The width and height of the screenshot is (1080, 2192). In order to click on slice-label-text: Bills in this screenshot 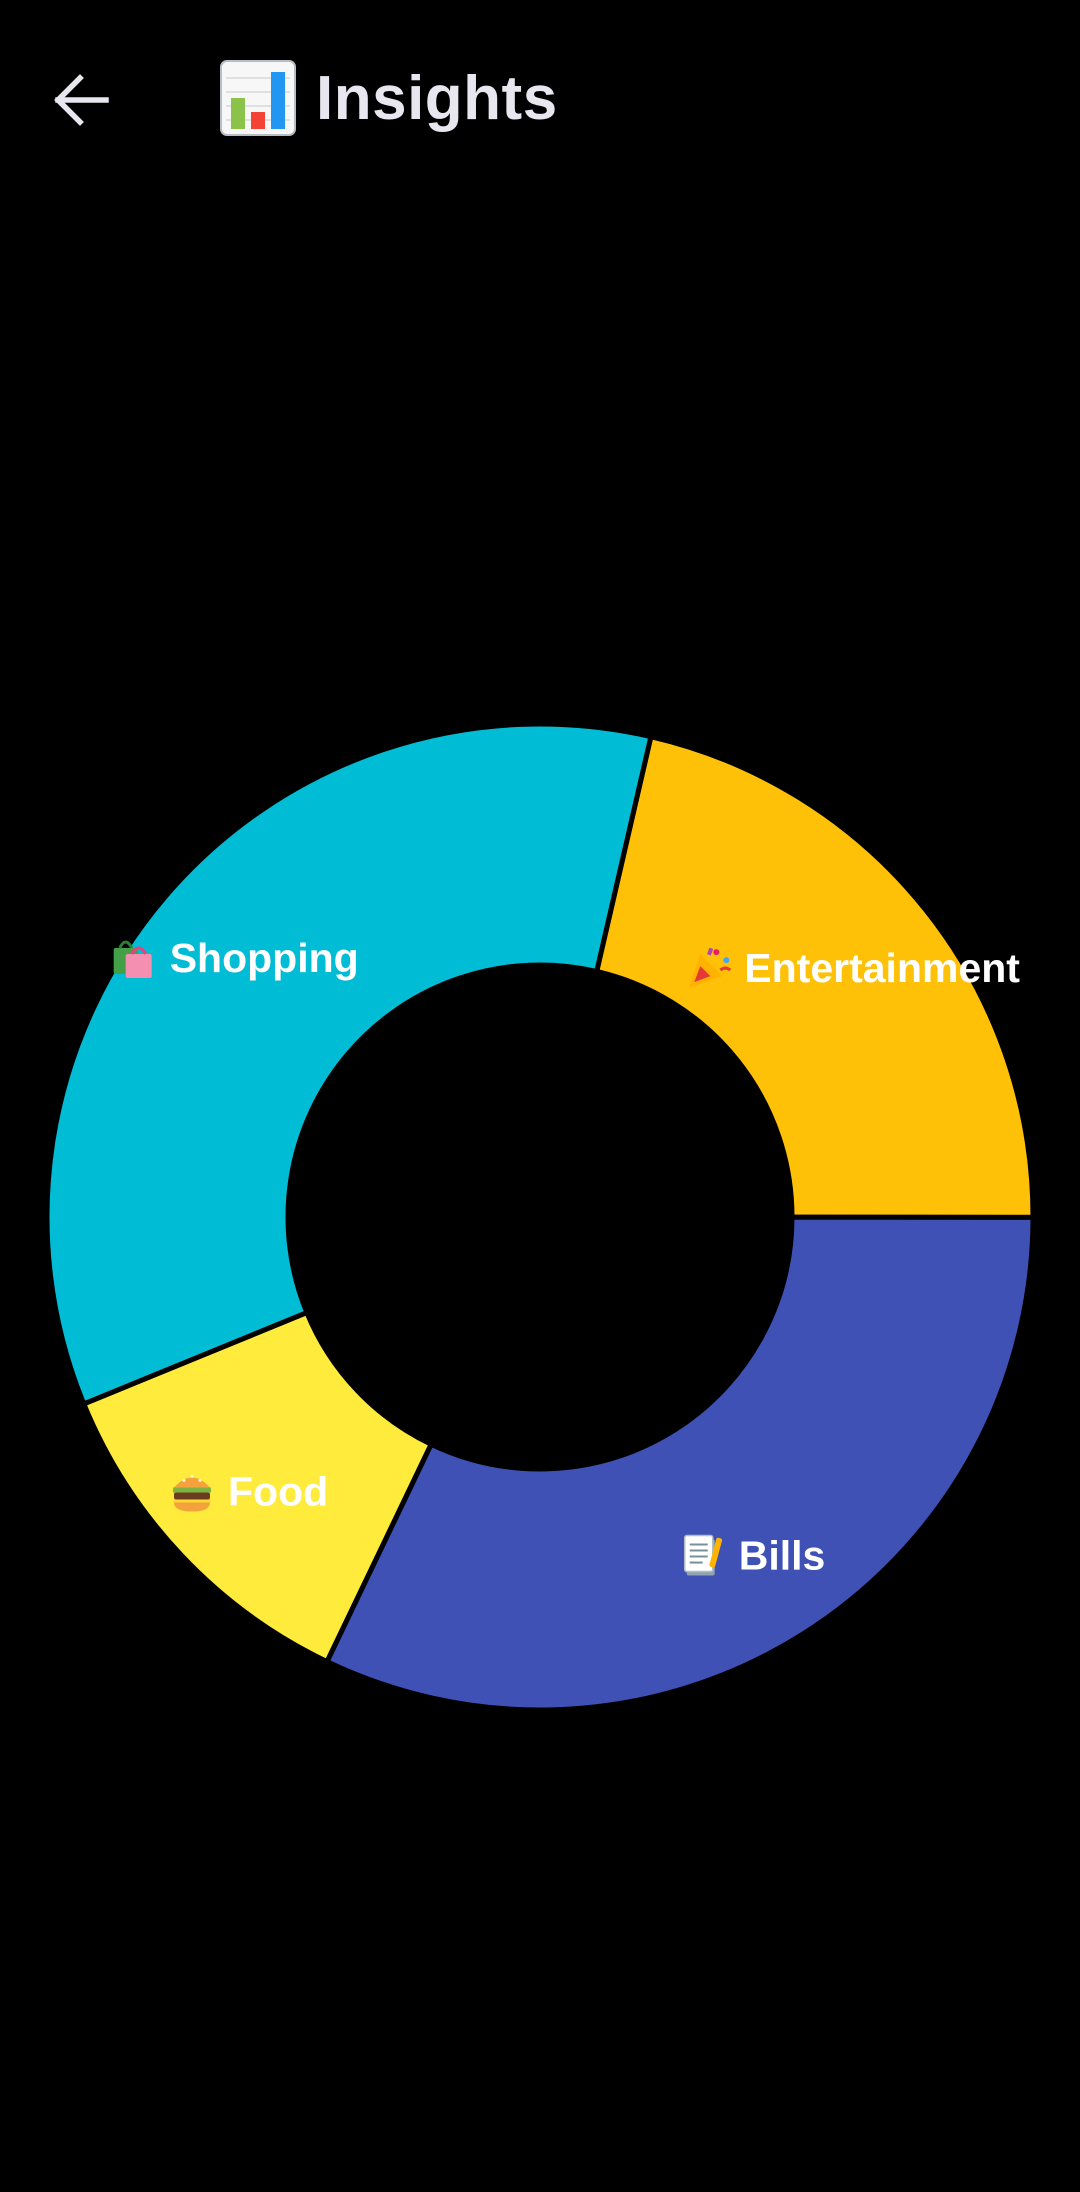, I will do `click(782, 1556)`.